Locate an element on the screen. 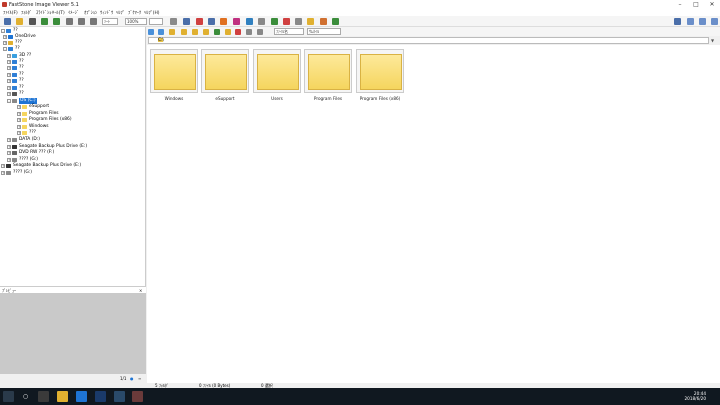  thumbnail-frame is located at coordinates (328, 71).